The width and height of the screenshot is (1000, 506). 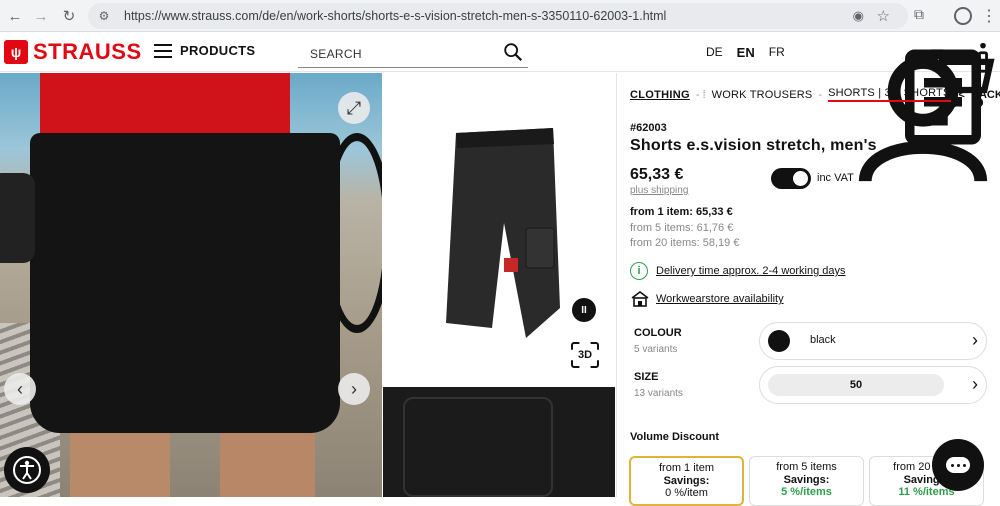 I want to click on size-selector: 50 ›, so click(x=873, y=385).